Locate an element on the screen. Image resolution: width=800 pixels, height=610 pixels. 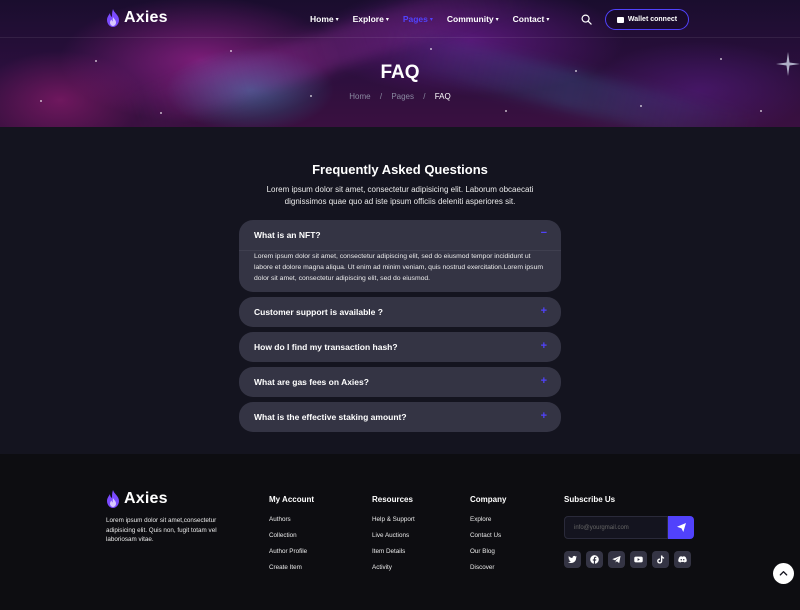
page-title: FAQ is located at coordinates (400, 72).